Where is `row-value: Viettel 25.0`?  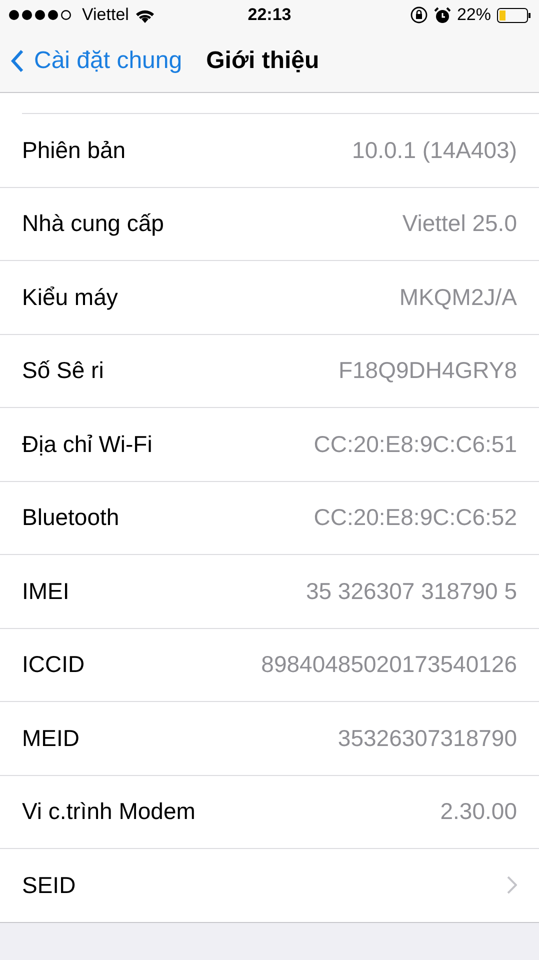
row-value: Viettel 25.0 is located at coordinates (459, 224).